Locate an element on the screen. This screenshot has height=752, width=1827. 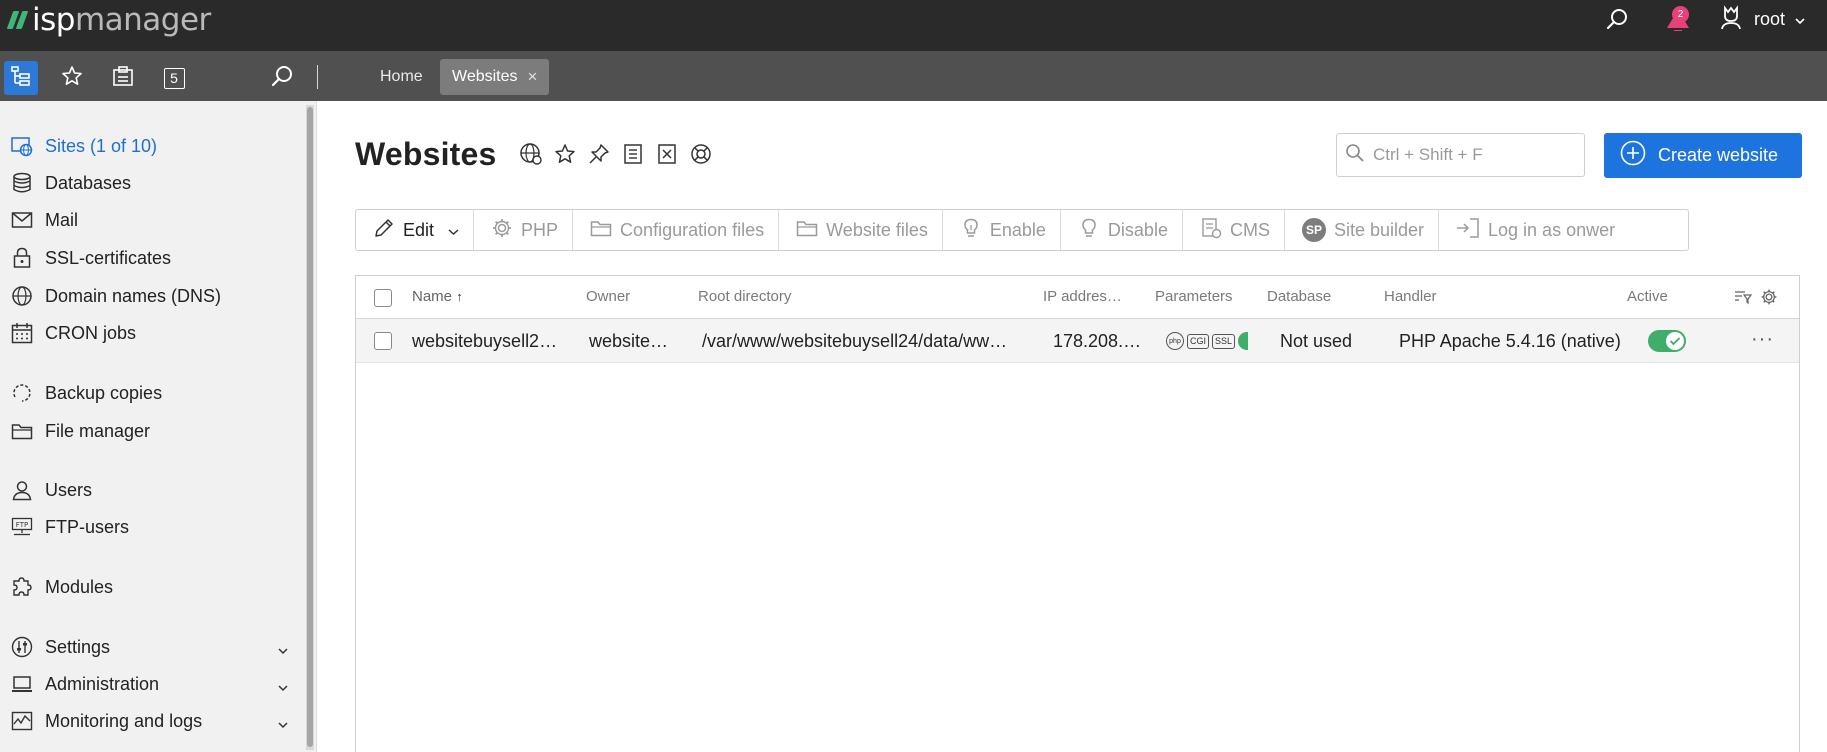
column-header-parameters: Parameters is located at coordinates (1194, 296).